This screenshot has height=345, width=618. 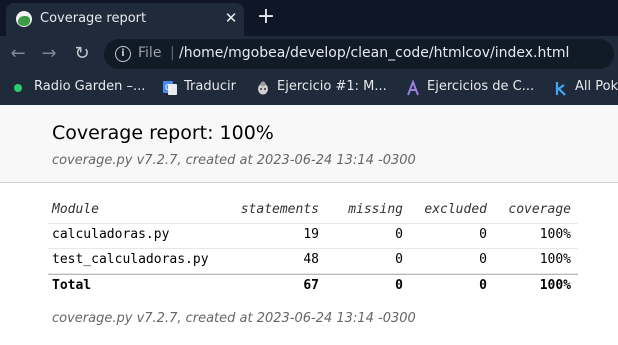 I want to click on module-link: calculadoras.py, so click(x=110, y=234).